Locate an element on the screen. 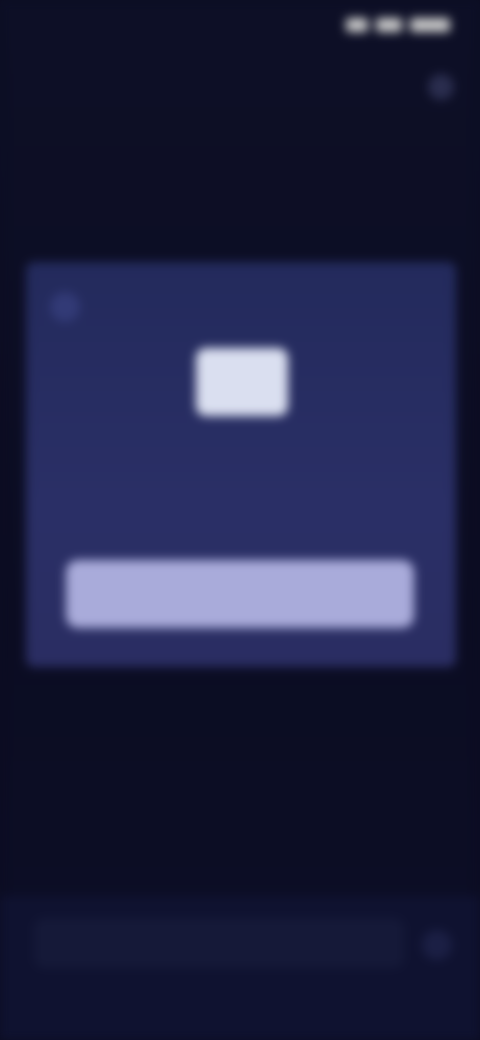 The image size is (480, 1040). wifi-icon is located at coordinates (389, 25).